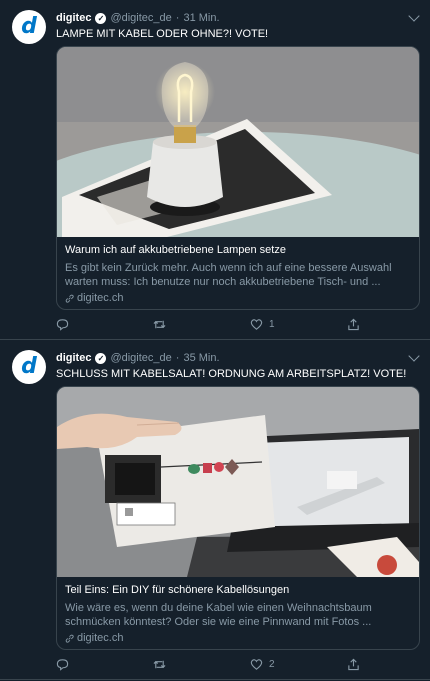  I want to click on like-count: 1, so click(272, 324).